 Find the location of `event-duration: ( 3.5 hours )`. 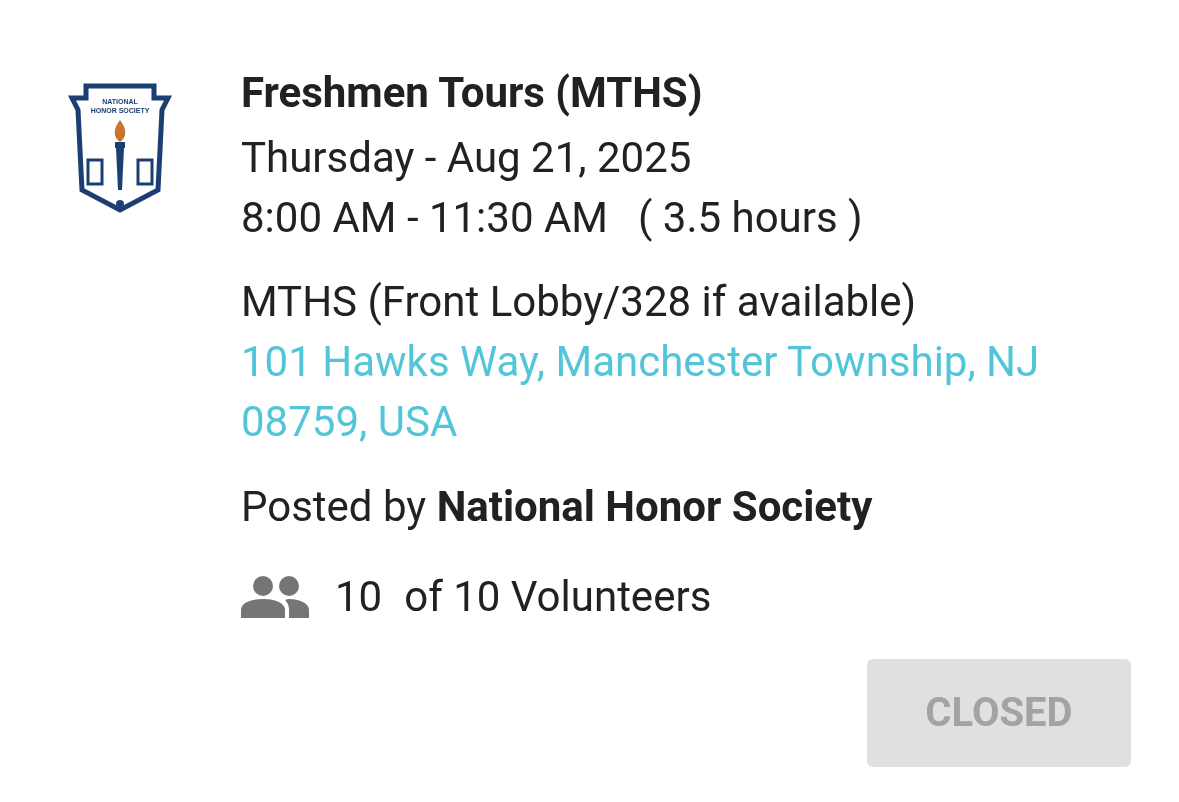

event-duration: ( 3.5 hours ) is located at coordinates (750, 218).